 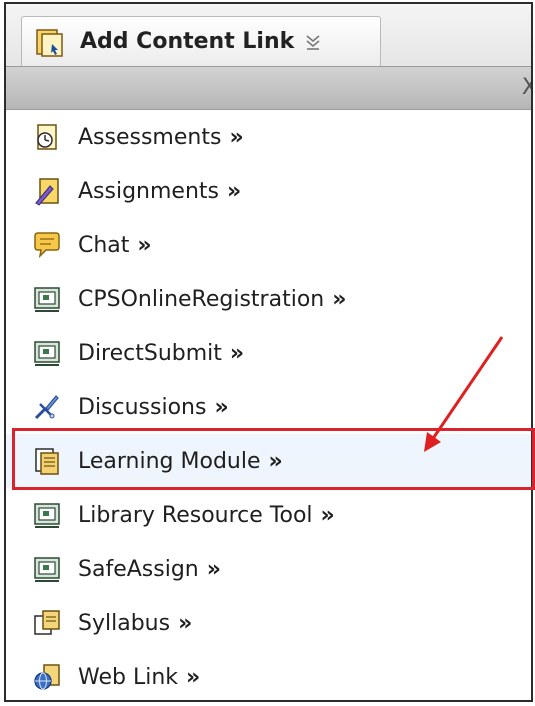 I want to click on add-content-link-button: Add Content Link, so click(x=201, y=41).